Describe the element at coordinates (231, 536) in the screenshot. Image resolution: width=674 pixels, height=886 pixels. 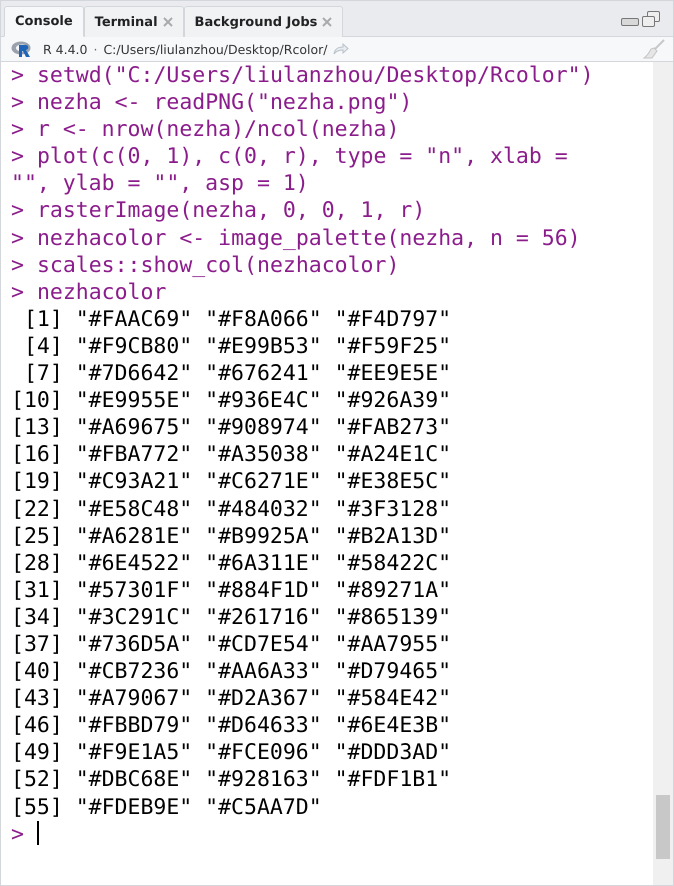
I see `output-line: [25] "#A6281E" "#B9925A" "#B2A13D"` at that location.